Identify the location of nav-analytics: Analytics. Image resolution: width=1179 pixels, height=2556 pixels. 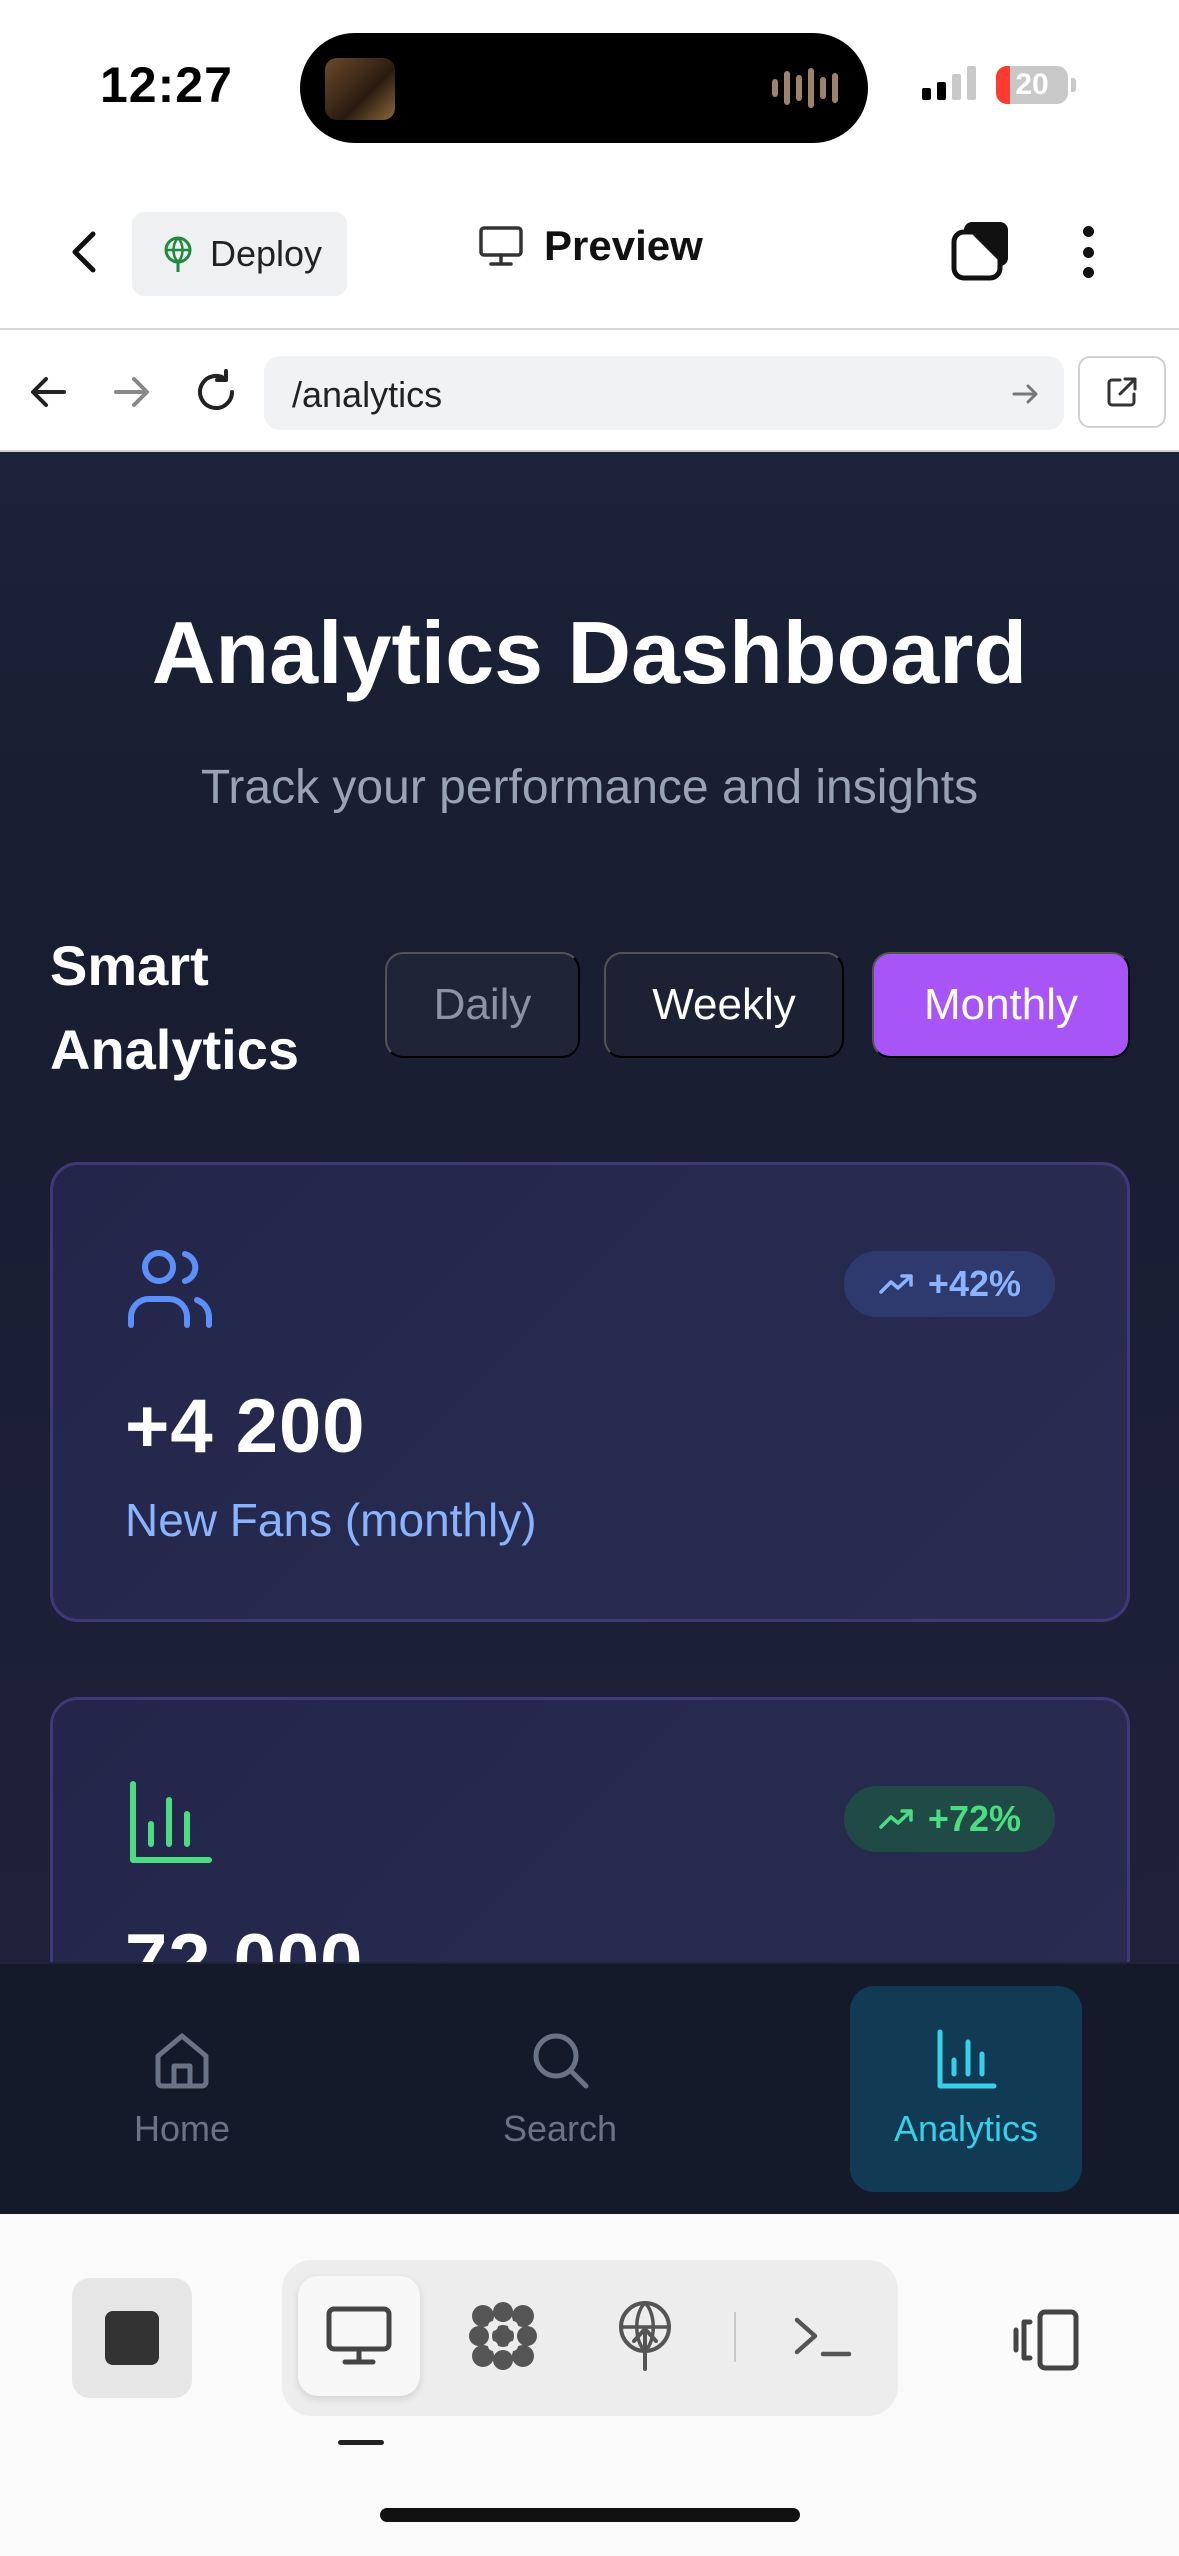
(966, 2089).